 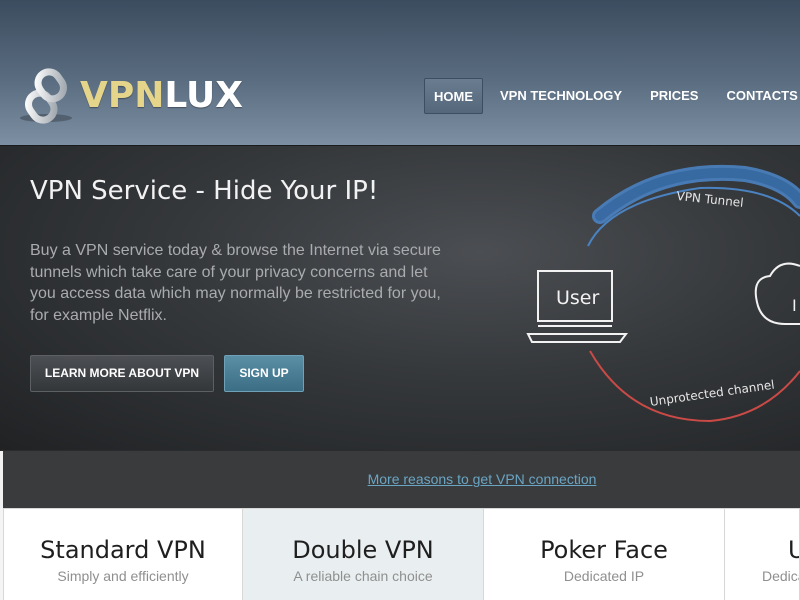 What do you see at coordinates (123, 550) in the screenshot?
I see `plan-name: Standard VPN` at bounding box center [123, 550].